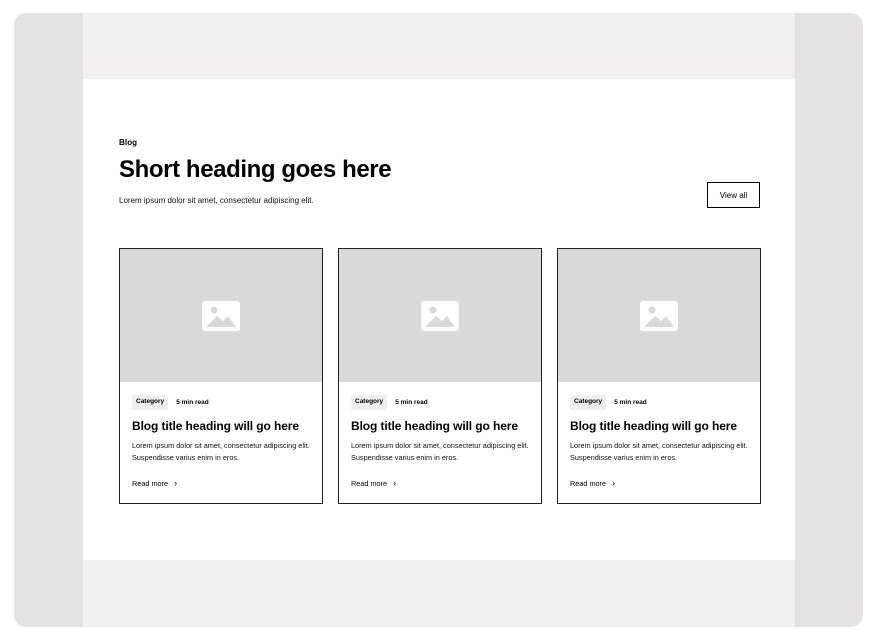  I want to click on section-tagline: Blog, so click(128, 142).